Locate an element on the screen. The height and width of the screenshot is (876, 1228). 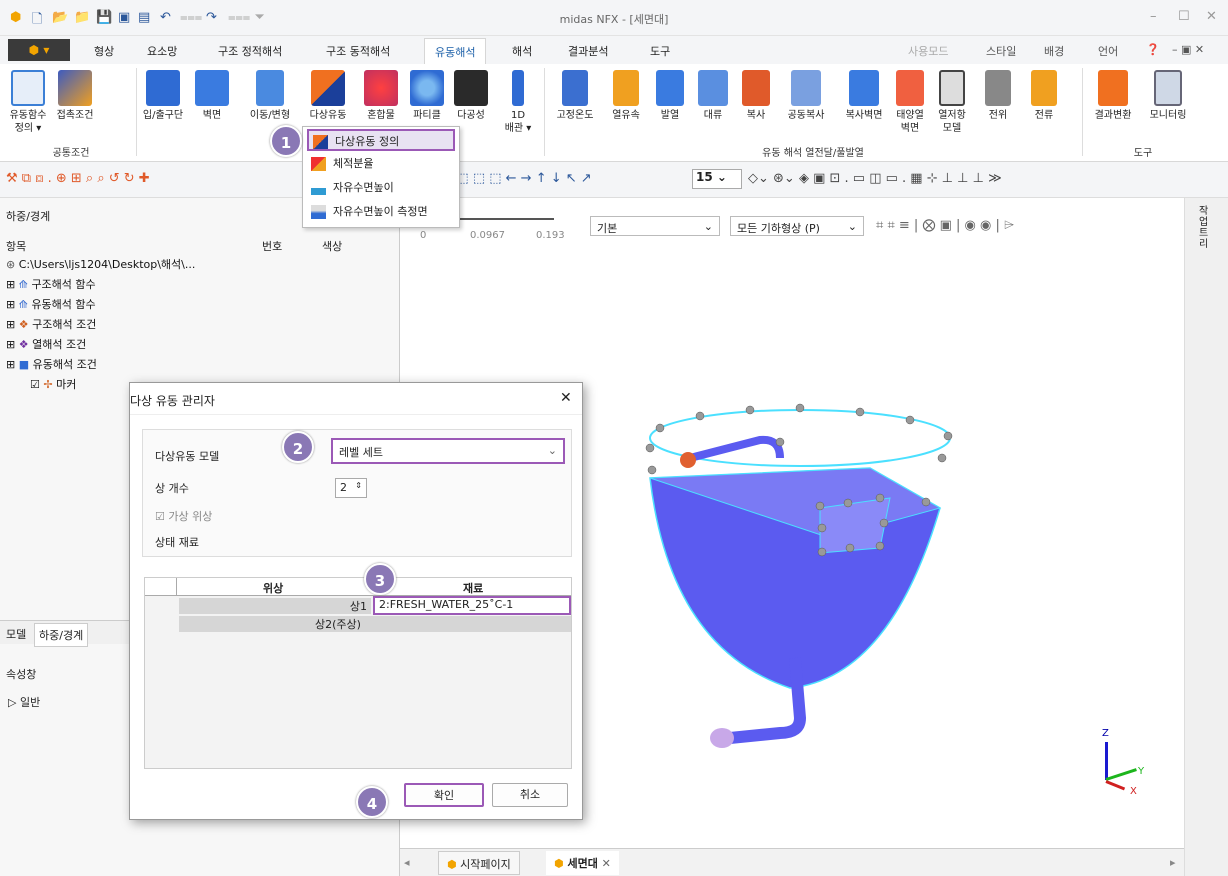
tree-item-marker: ☑ ✢ 마커 is located at coordinates (53, 384).